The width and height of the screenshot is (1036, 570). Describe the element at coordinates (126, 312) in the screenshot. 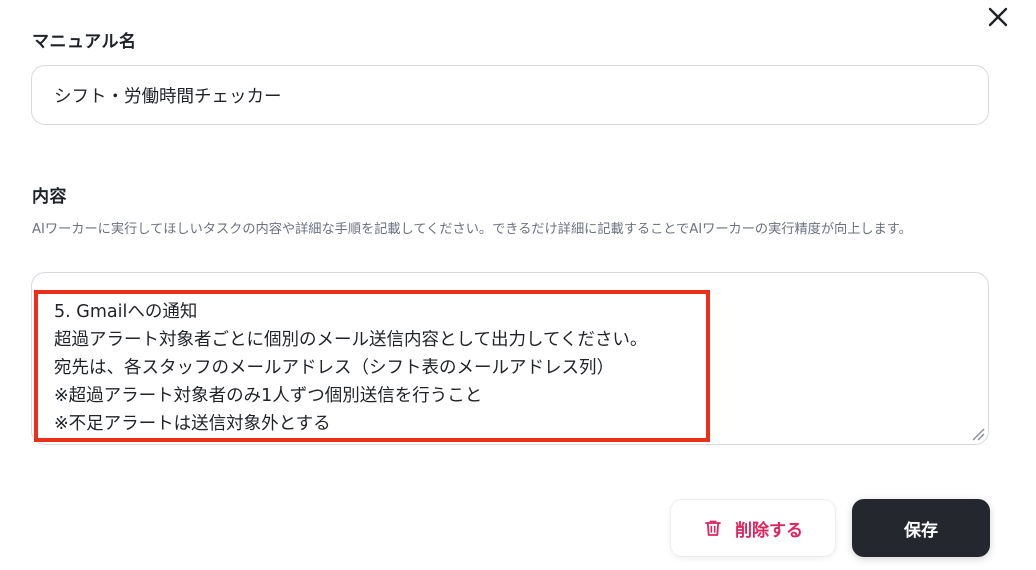

I see `content-line: 5. Gmailへの通知` at that location.